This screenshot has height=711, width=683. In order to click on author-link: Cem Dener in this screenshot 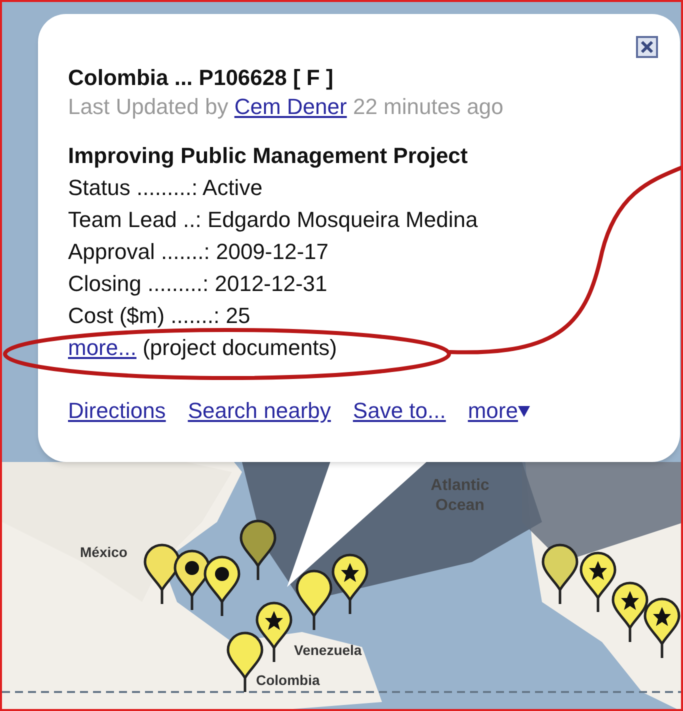, I will do `click(290, 106)`.